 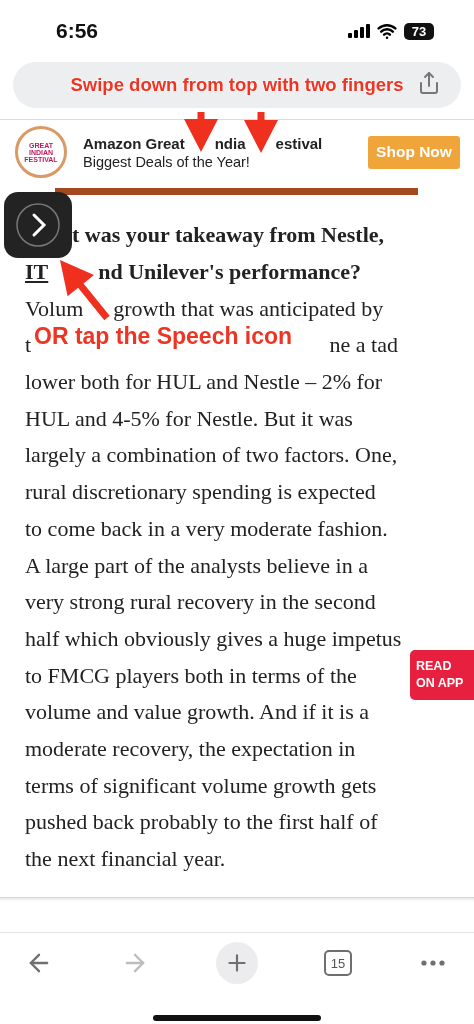 I want to click on article-text: A large part of the analysts believe in a, so click(x=196, y=565).